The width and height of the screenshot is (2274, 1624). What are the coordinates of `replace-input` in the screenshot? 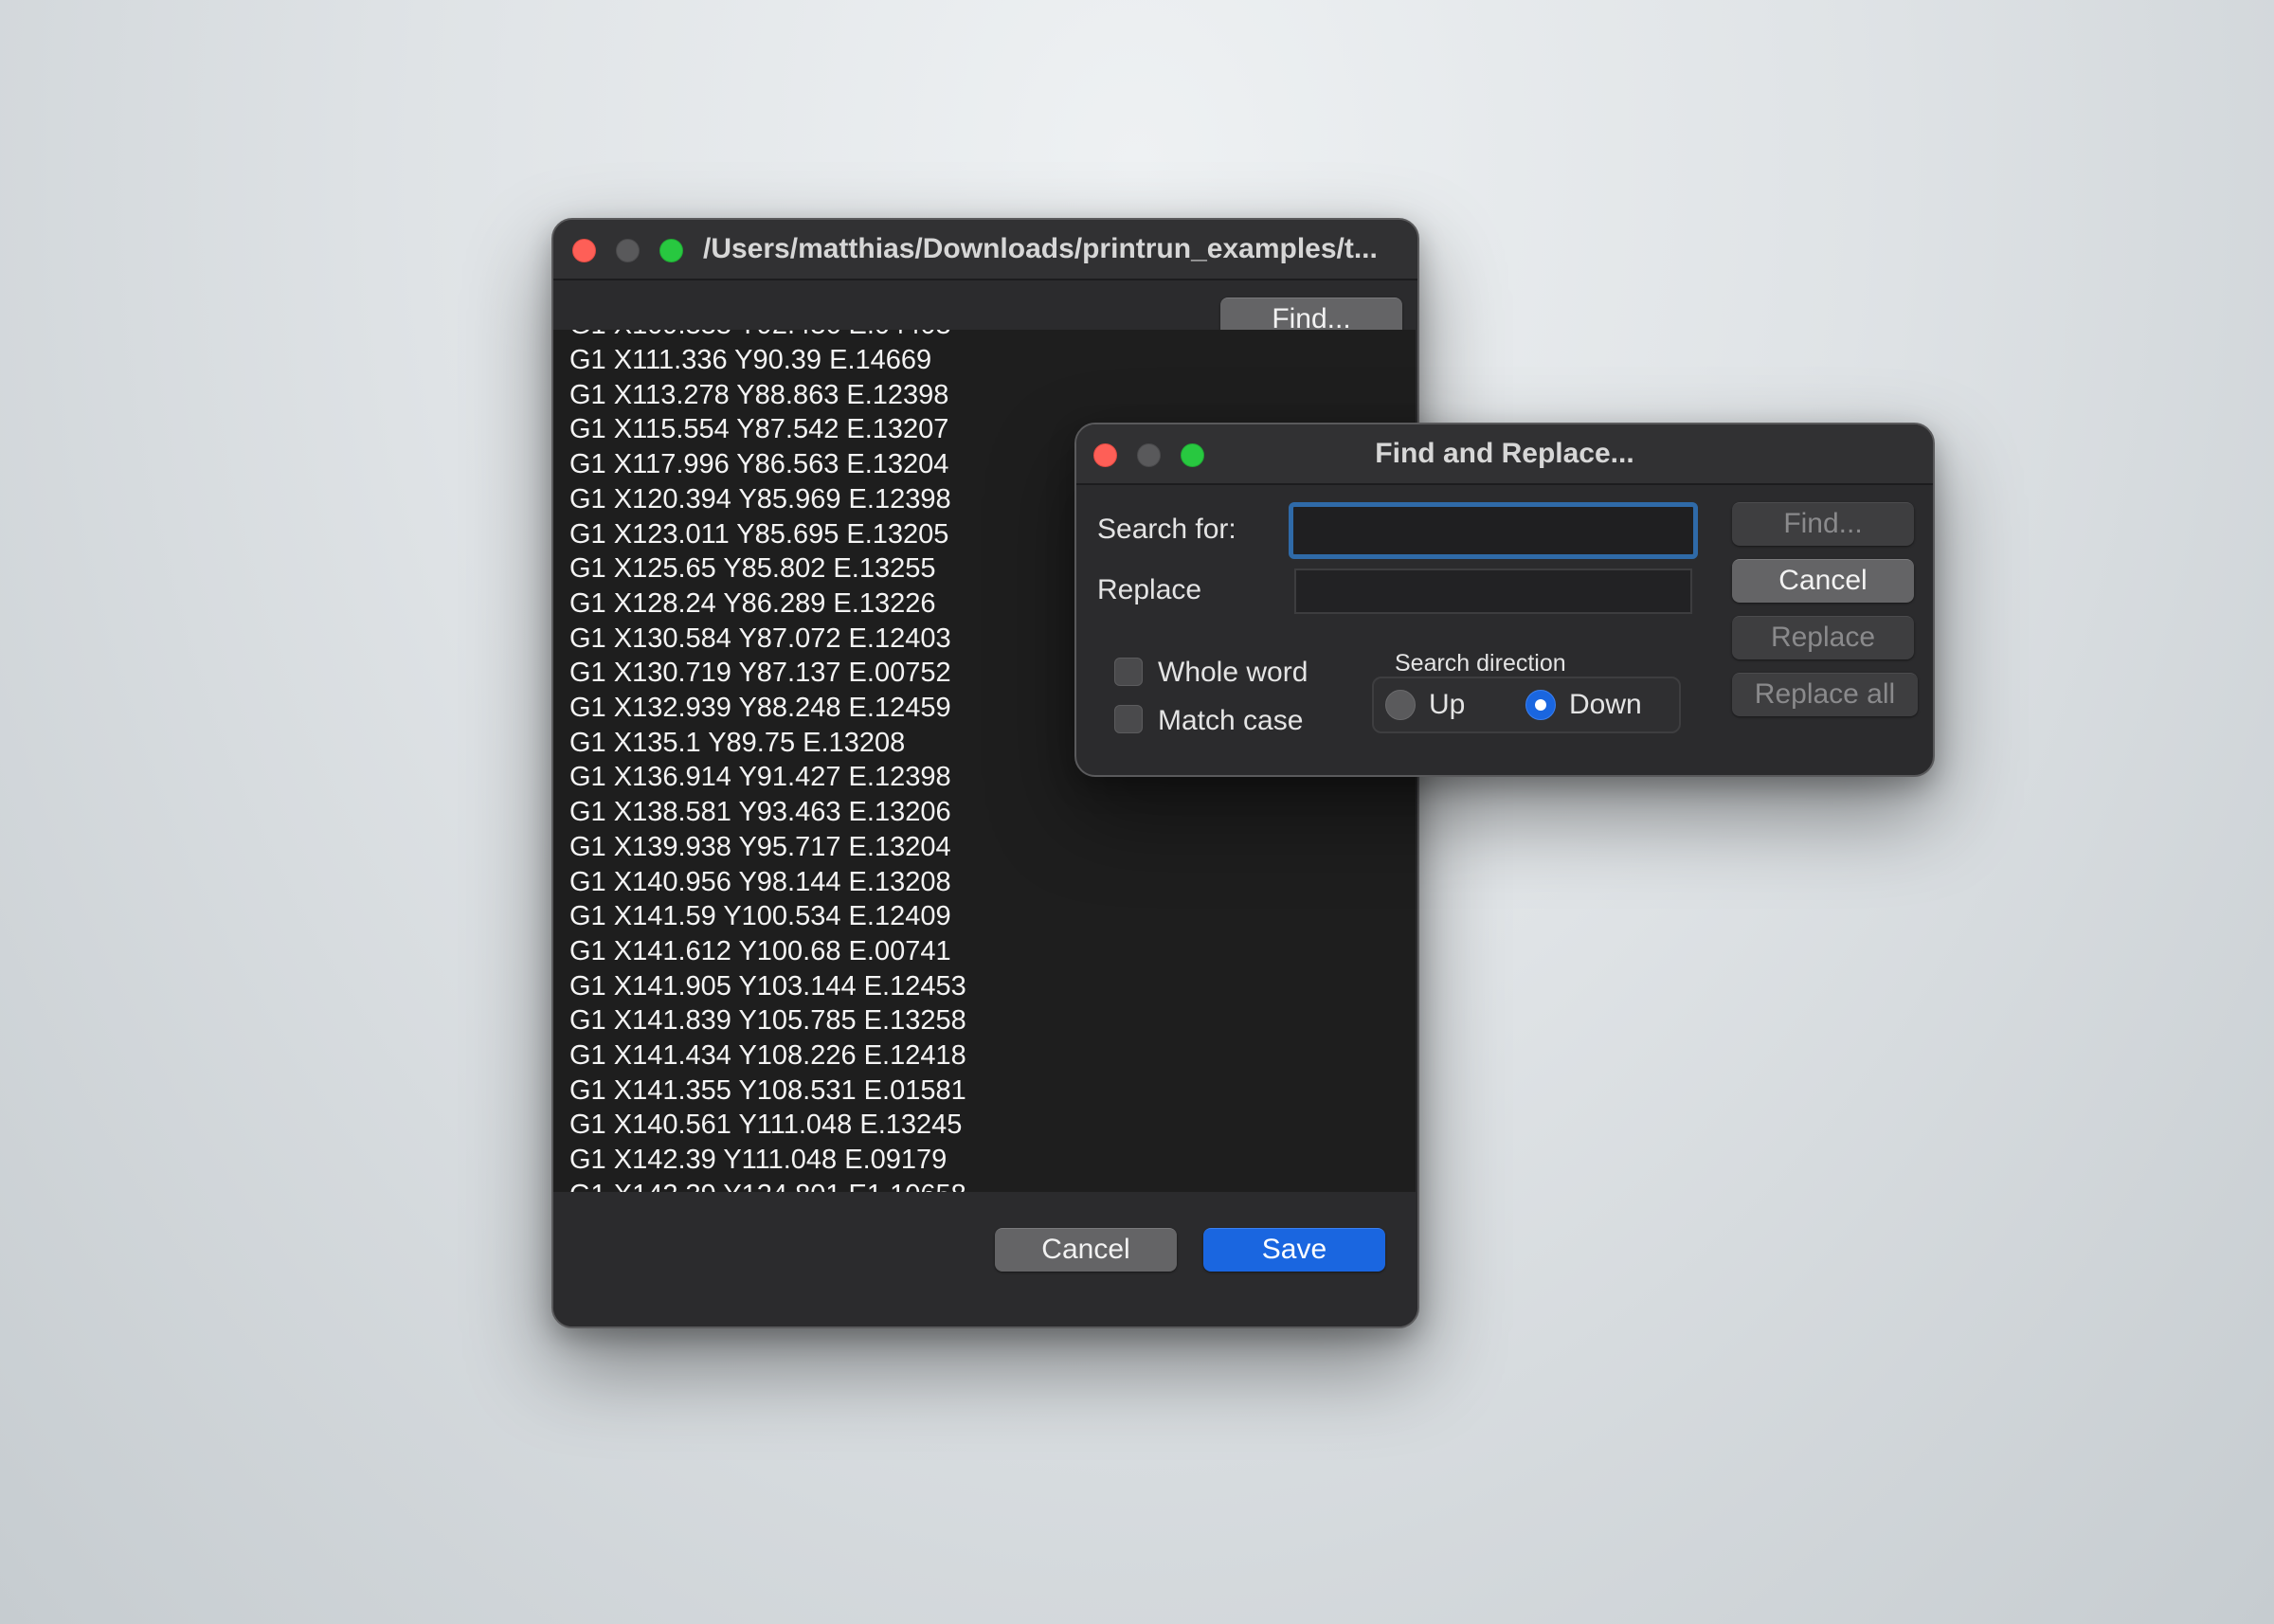 It's located at (1493, 591).